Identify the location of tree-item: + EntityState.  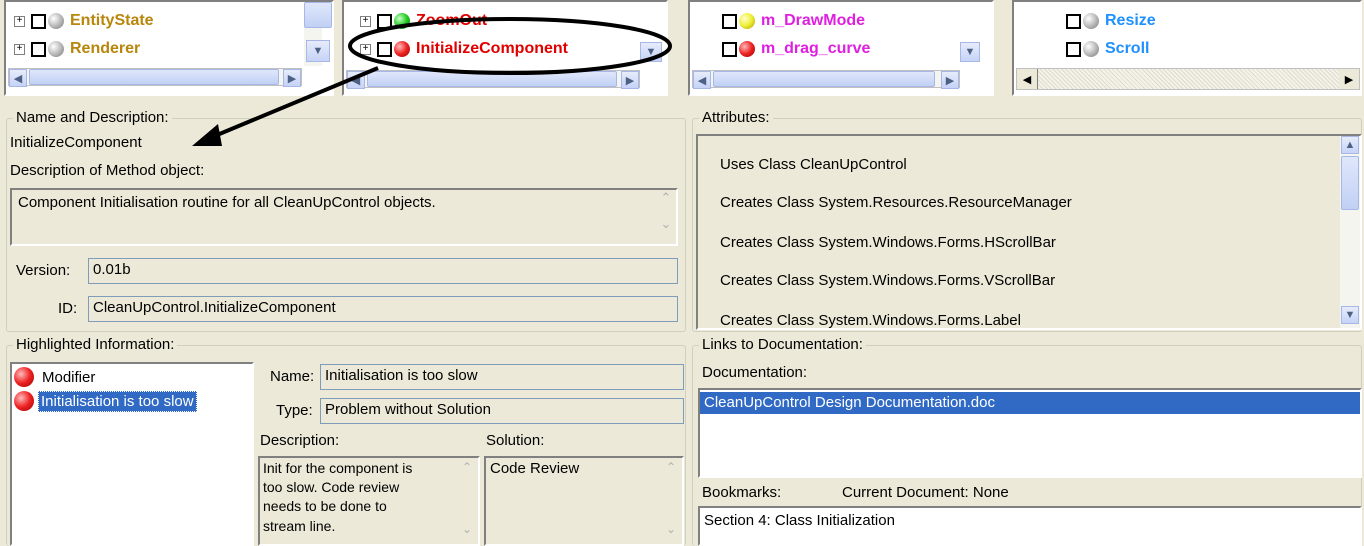
(84, 21).